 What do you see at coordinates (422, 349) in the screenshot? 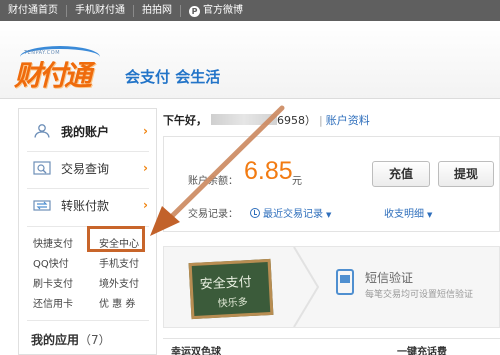
I see `phone-topup-link: 一键充话费` at bounding box center [422, 349].